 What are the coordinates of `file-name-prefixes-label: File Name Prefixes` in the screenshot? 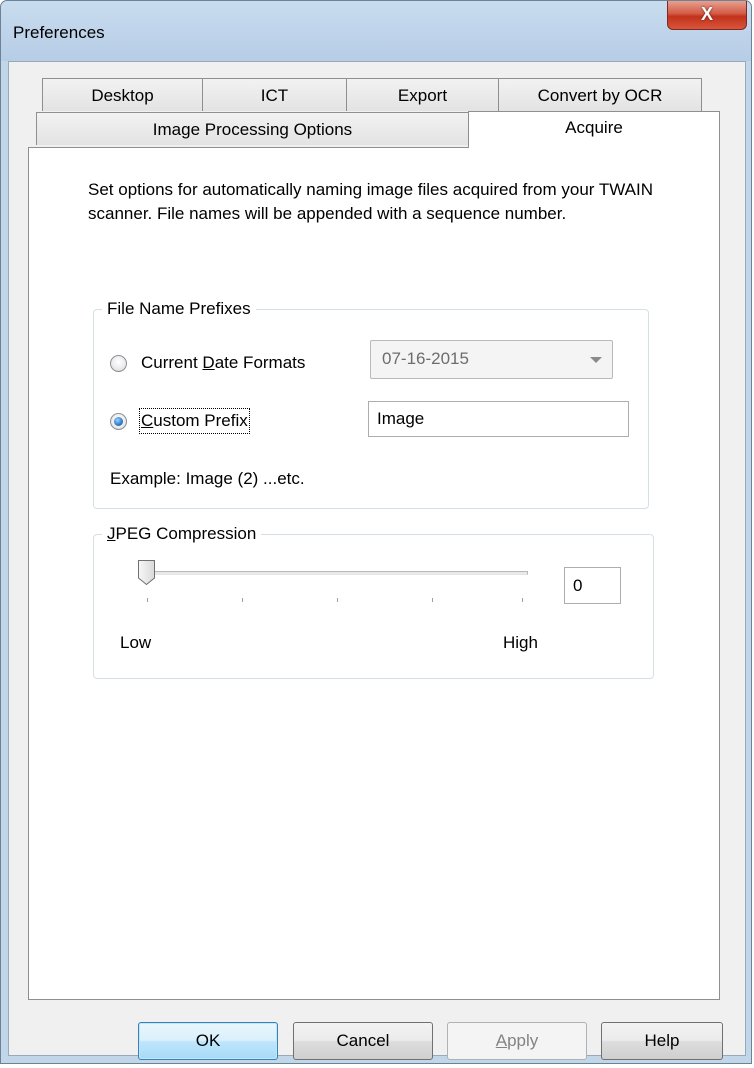 It's located at (179, 309).